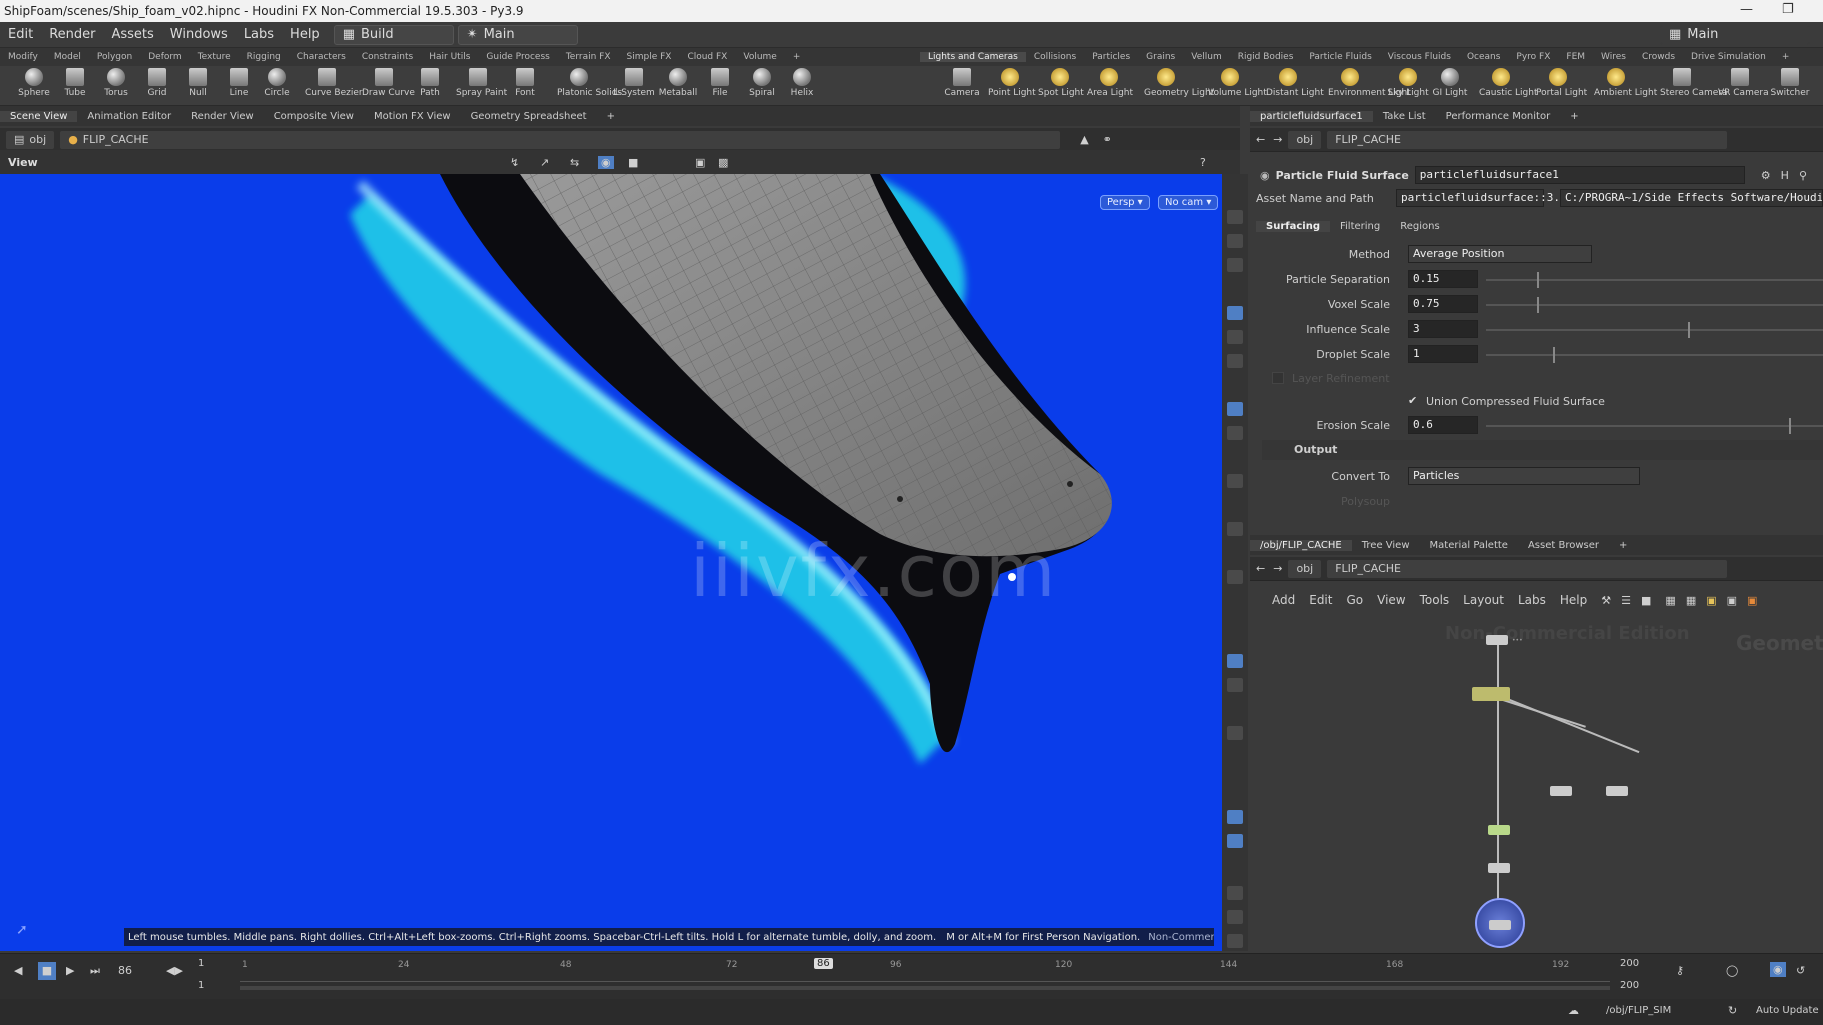 This screenshot has width=1823, height=1025. Describe the element at coordinates (1752, 600) in the screenshot. I see `palette-icon: ▣` at that location.